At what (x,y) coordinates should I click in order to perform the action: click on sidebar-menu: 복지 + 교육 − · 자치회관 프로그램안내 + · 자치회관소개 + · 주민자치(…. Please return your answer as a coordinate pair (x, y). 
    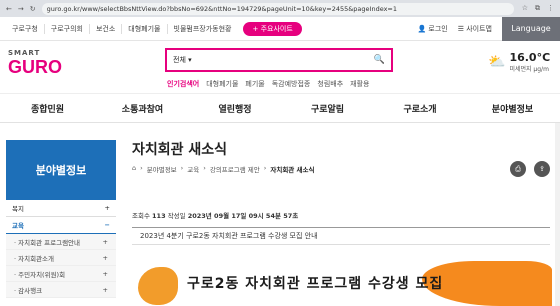
    Looking at the image, I should click on (61, 249).